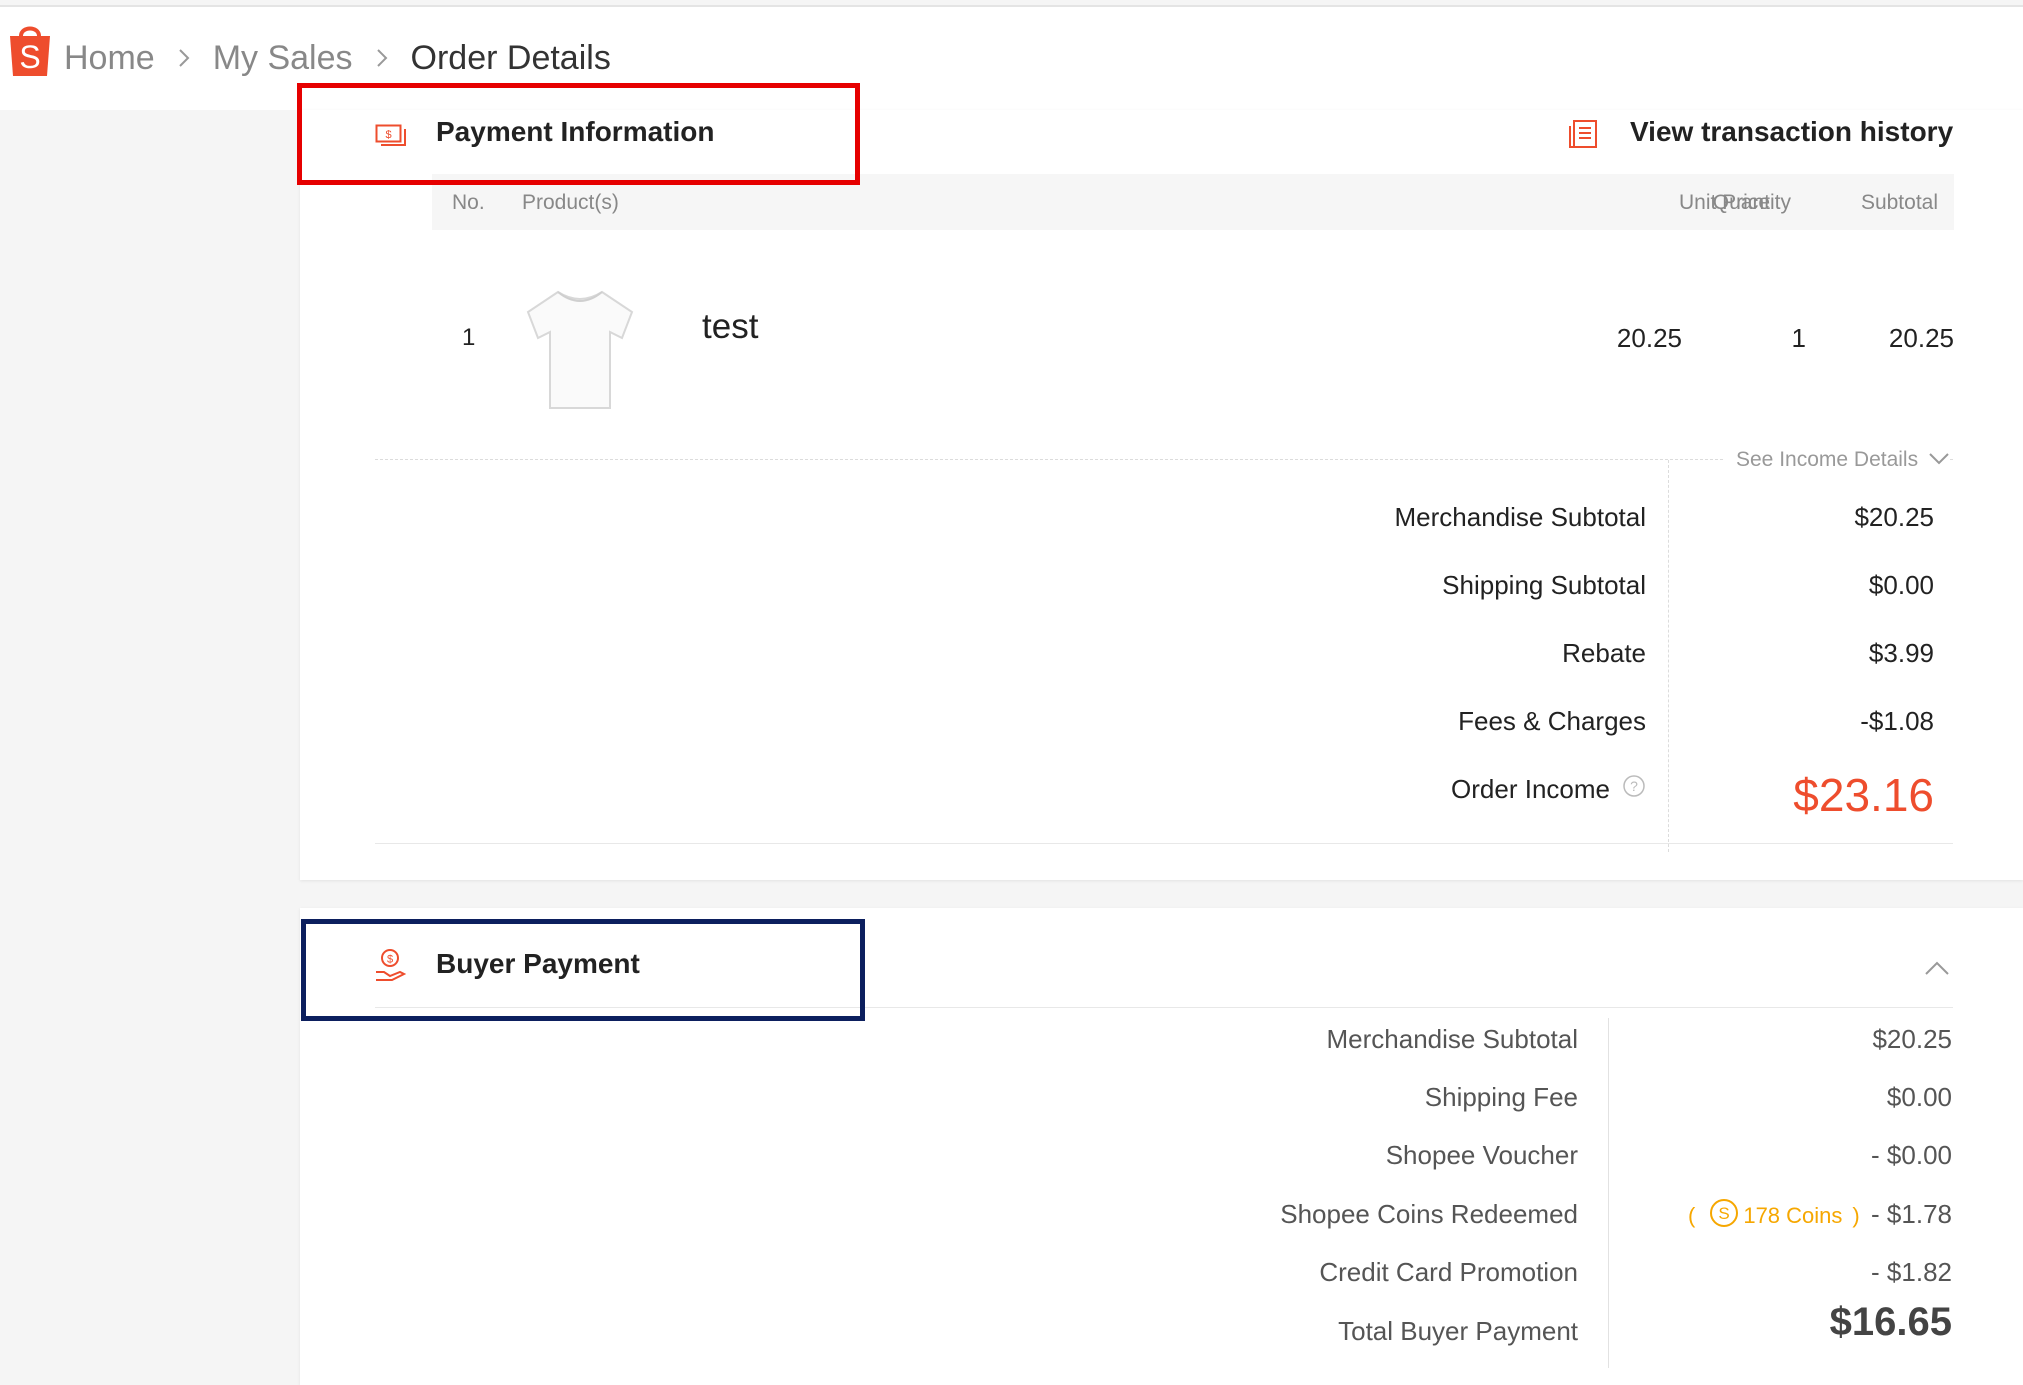  Describe the element at coordinates (1937, 970) in the screenshot. I see `chevron-up-icon` at that location.